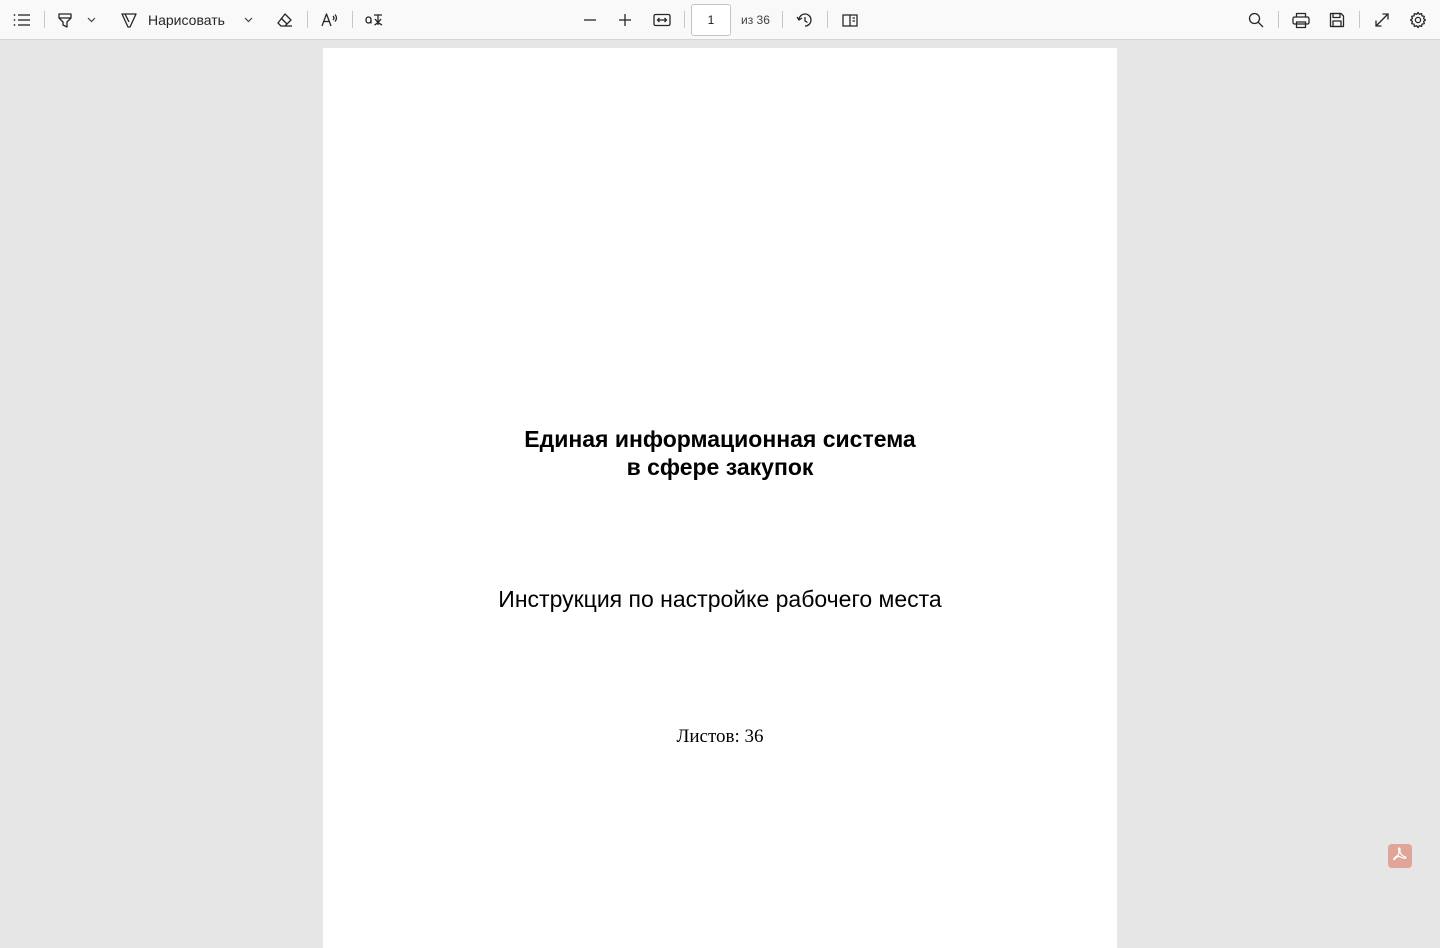 This screenshot has height=948, width=1440. I want to click on document-sheet-count: Листов: 36, so click(720, 736).